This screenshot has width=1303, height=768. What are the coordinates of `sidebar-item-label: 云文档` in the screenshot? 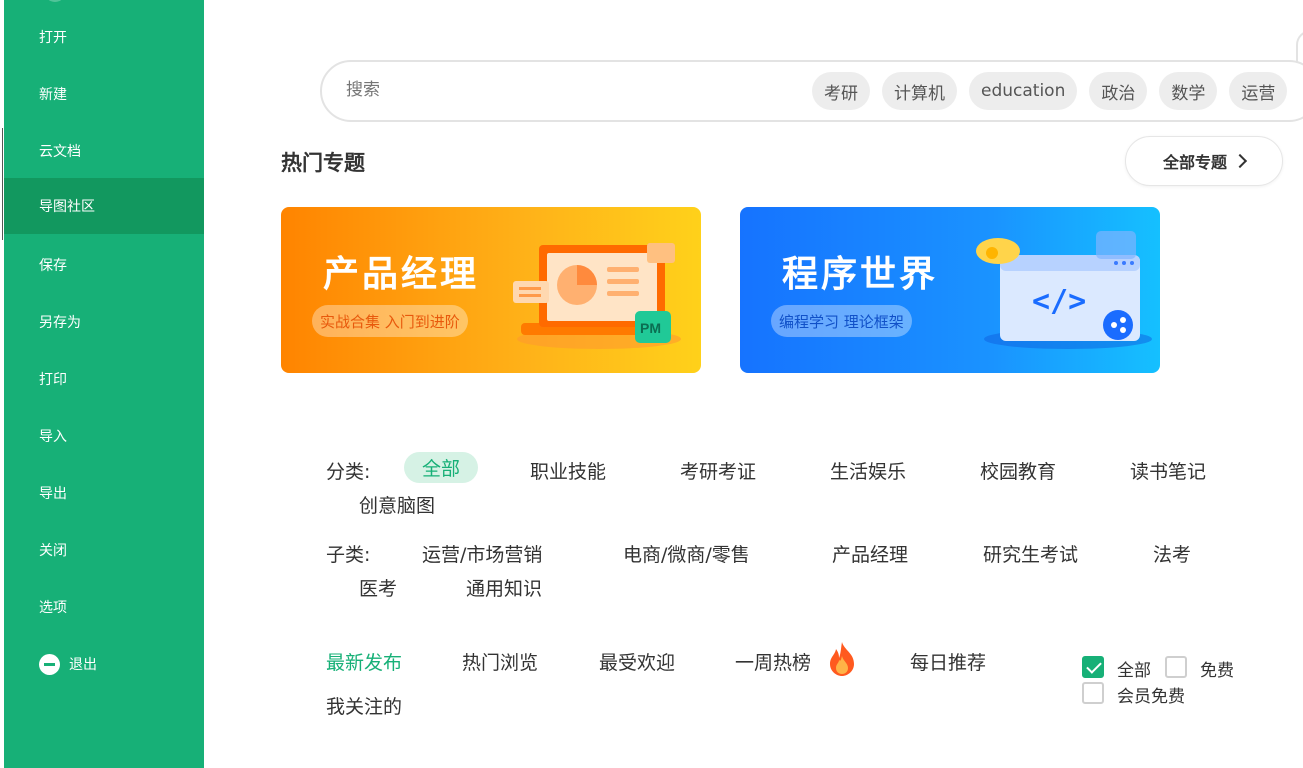 It's located at (60, 152).